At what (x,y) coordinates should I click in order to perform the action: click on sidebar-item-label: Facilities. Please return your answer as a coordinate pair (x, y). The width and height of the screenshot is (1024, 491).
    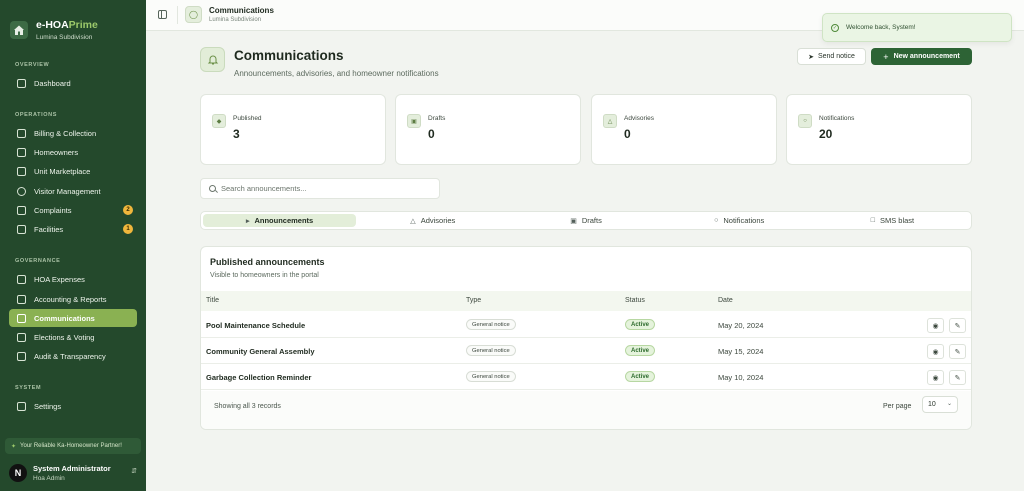
    Looking at the image, I should click on (49, 229).